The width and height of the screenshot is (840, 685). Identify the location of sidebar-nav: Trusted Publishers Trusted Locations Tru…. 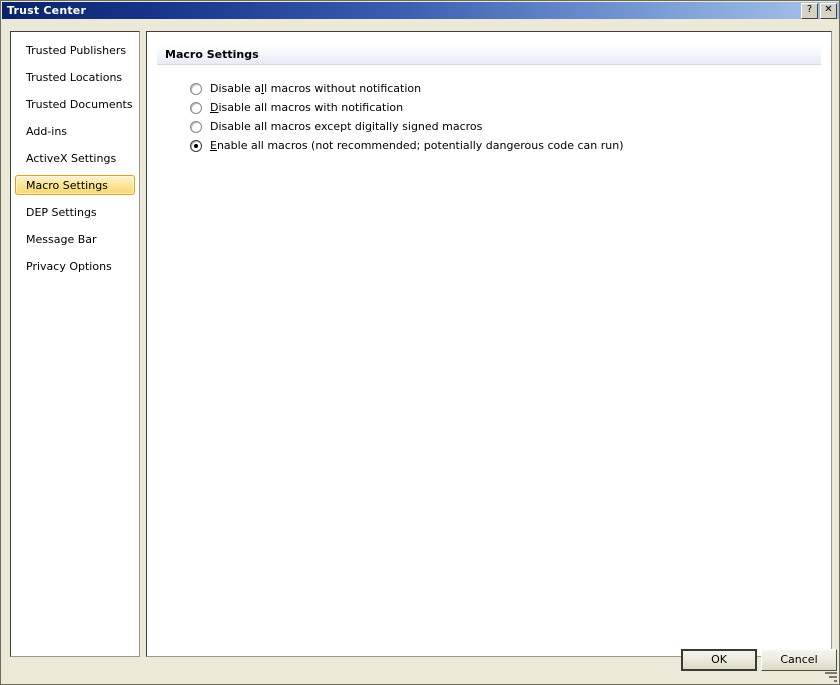
(75, 344).